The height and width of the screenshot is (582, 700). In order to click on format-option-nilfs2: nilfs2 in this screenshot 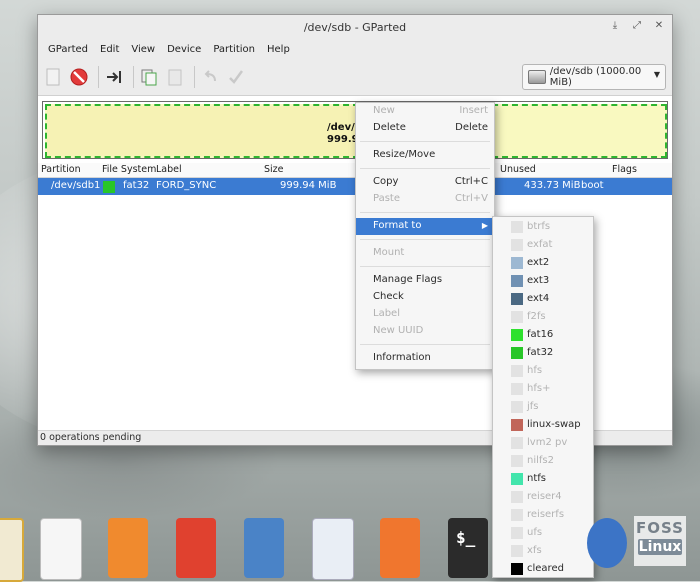, I will do `click(543, 461)`.